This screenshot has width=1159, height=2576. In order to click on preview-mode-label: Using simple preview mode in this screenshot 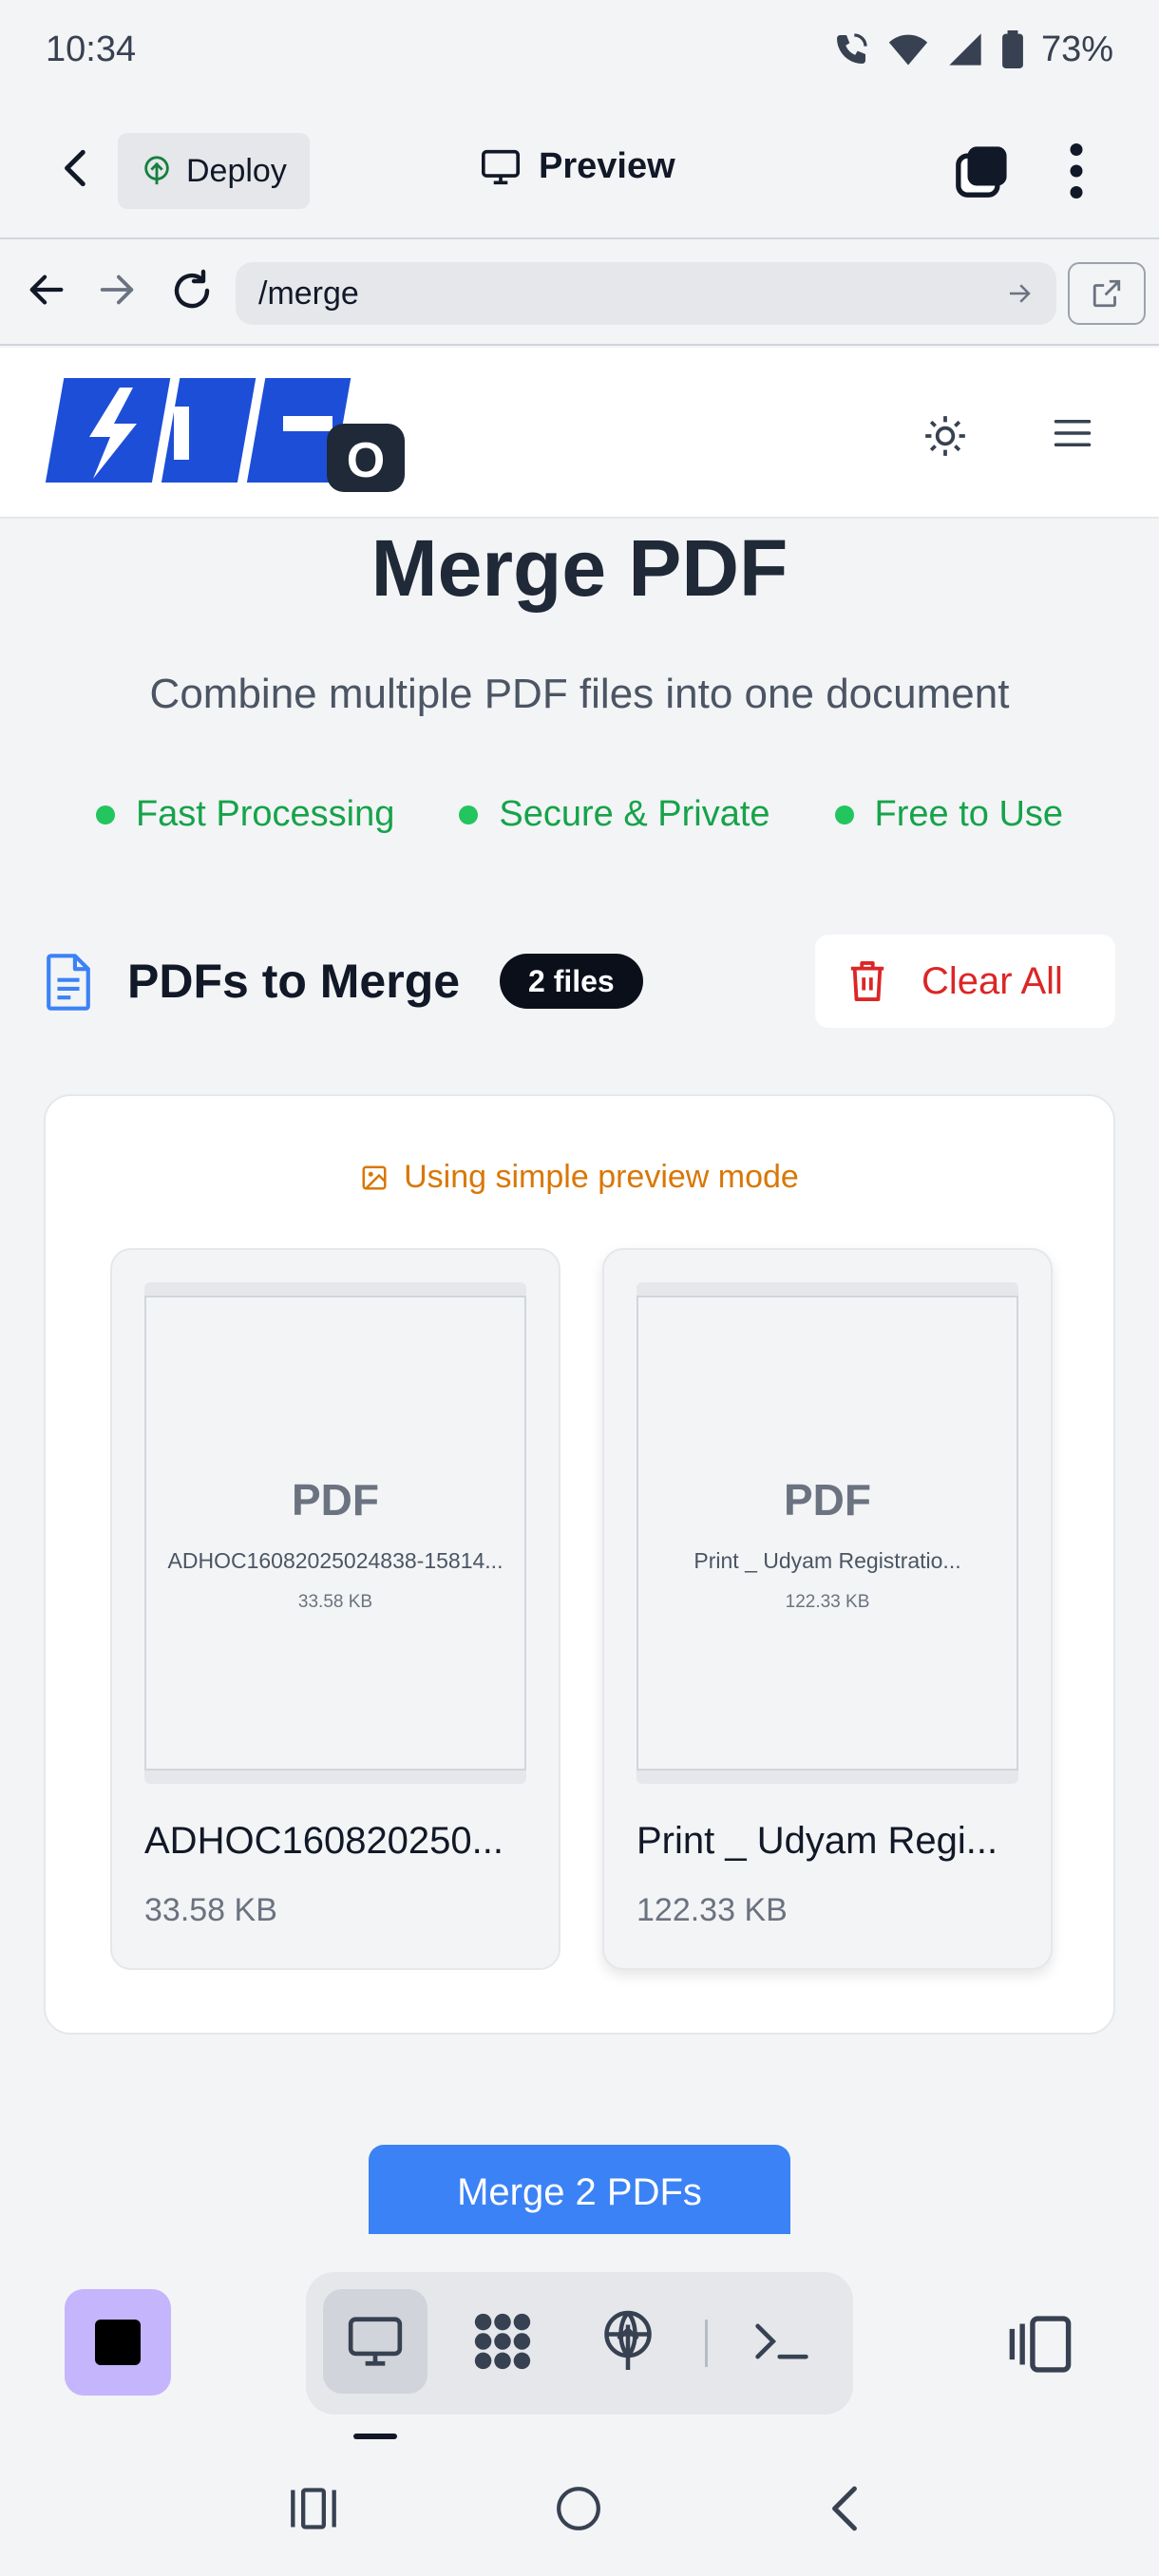, I will do `click(601, 1177)`.